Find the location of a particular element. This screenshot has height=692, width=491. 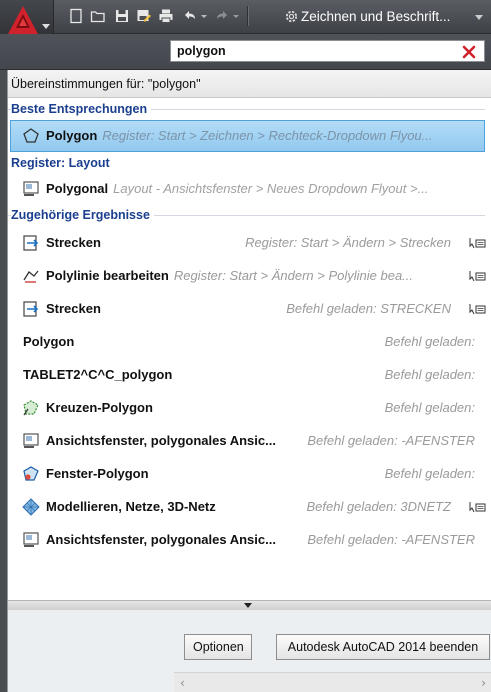

result-path: Befehl geladen: 3DNETZ is located at coordinates (378, 506).